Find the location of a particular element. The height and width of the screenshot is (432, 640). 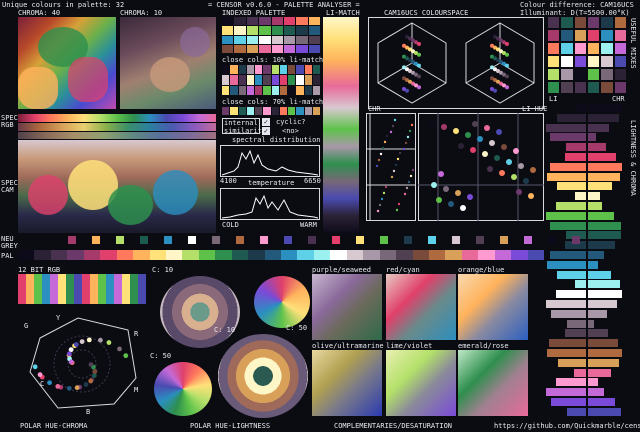

temperature-cold: COLD is located at coordinates (230, 225).